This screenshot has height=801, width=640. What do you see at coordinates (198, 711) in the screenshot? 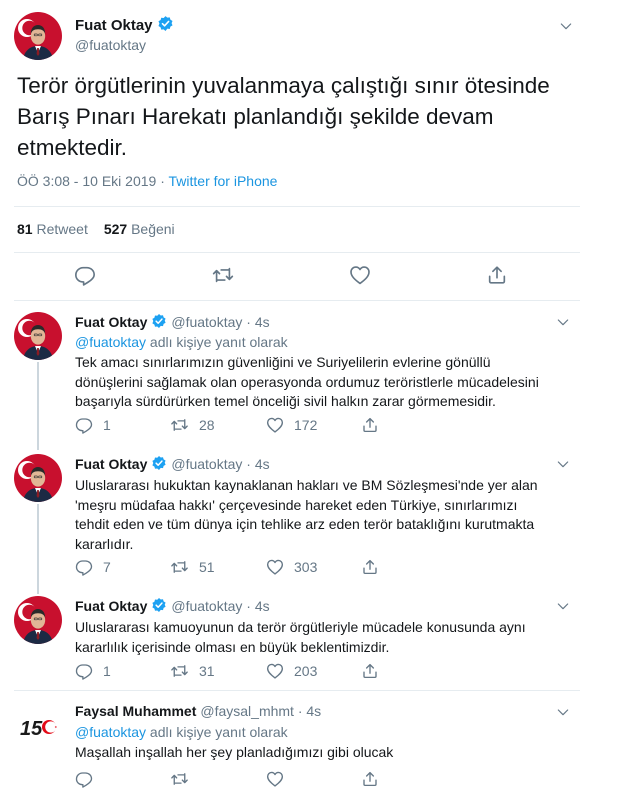
I see `reply-header: Faysal Muhammet @faysal_mhmt · 4s` at bounding box center [198, 711].